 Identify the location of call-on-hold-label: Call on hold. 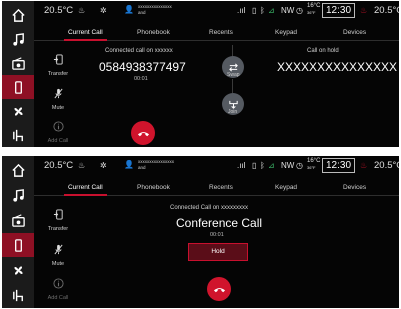
(323, 51).